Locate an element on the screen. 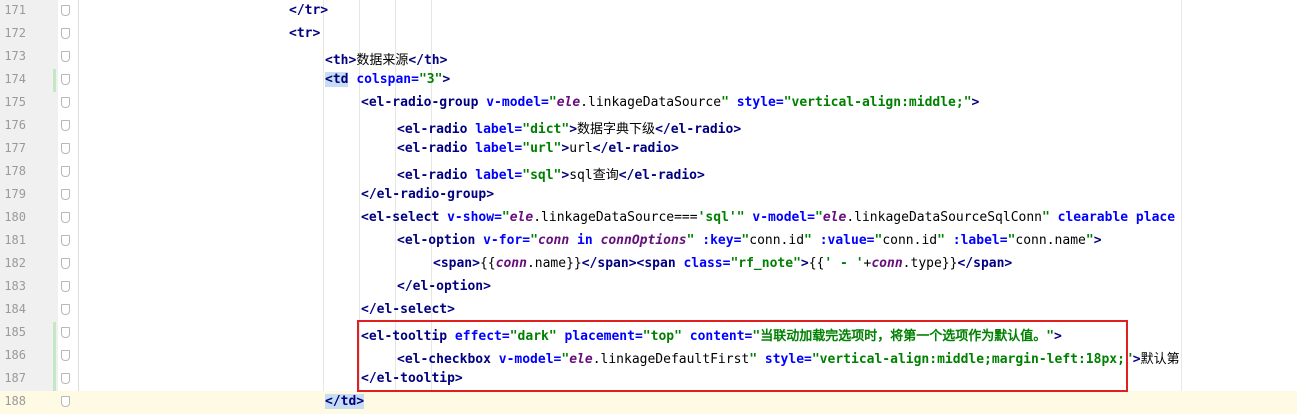 The image size is (1297, 414). code-line: 172 <tr> is located at coordinates (648, 34).